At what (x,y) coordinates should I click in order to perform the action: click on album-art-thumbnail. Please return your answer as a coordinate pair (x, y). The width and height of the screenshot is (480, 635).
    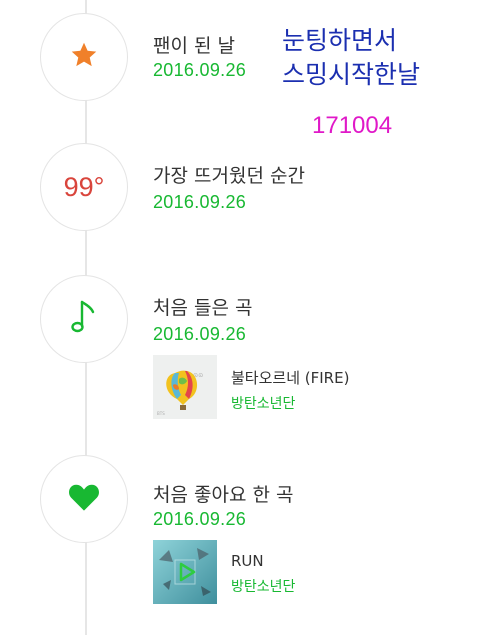
    Looking at the image, I should click on (185, 572).